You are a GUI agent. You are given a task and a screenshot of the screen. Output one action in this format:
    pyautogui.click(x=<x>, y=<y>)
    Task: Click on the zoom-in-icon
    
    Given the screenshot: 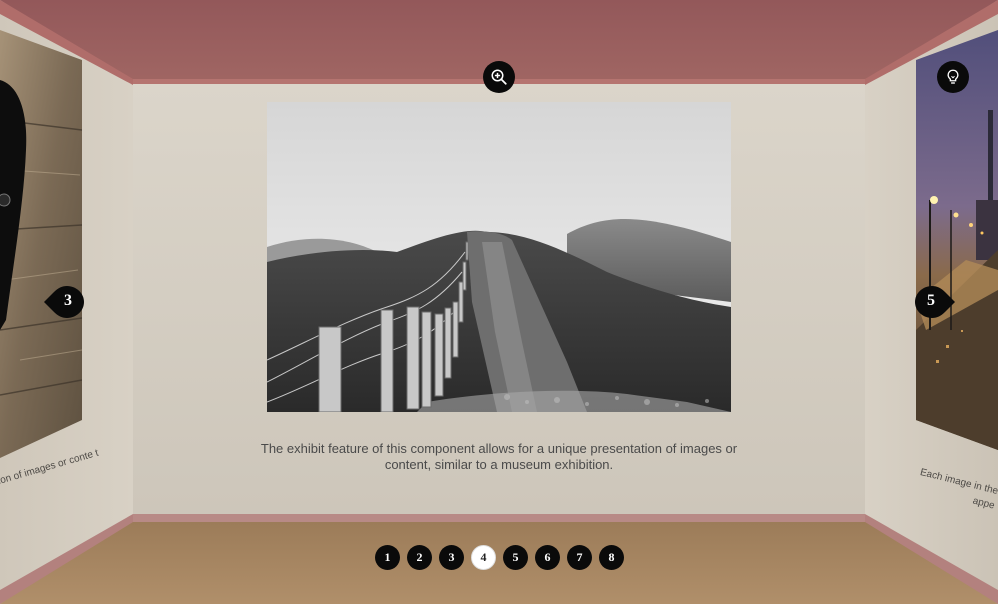 What is the action you would take?
    pyautogui.click(x=499, y=77)
    